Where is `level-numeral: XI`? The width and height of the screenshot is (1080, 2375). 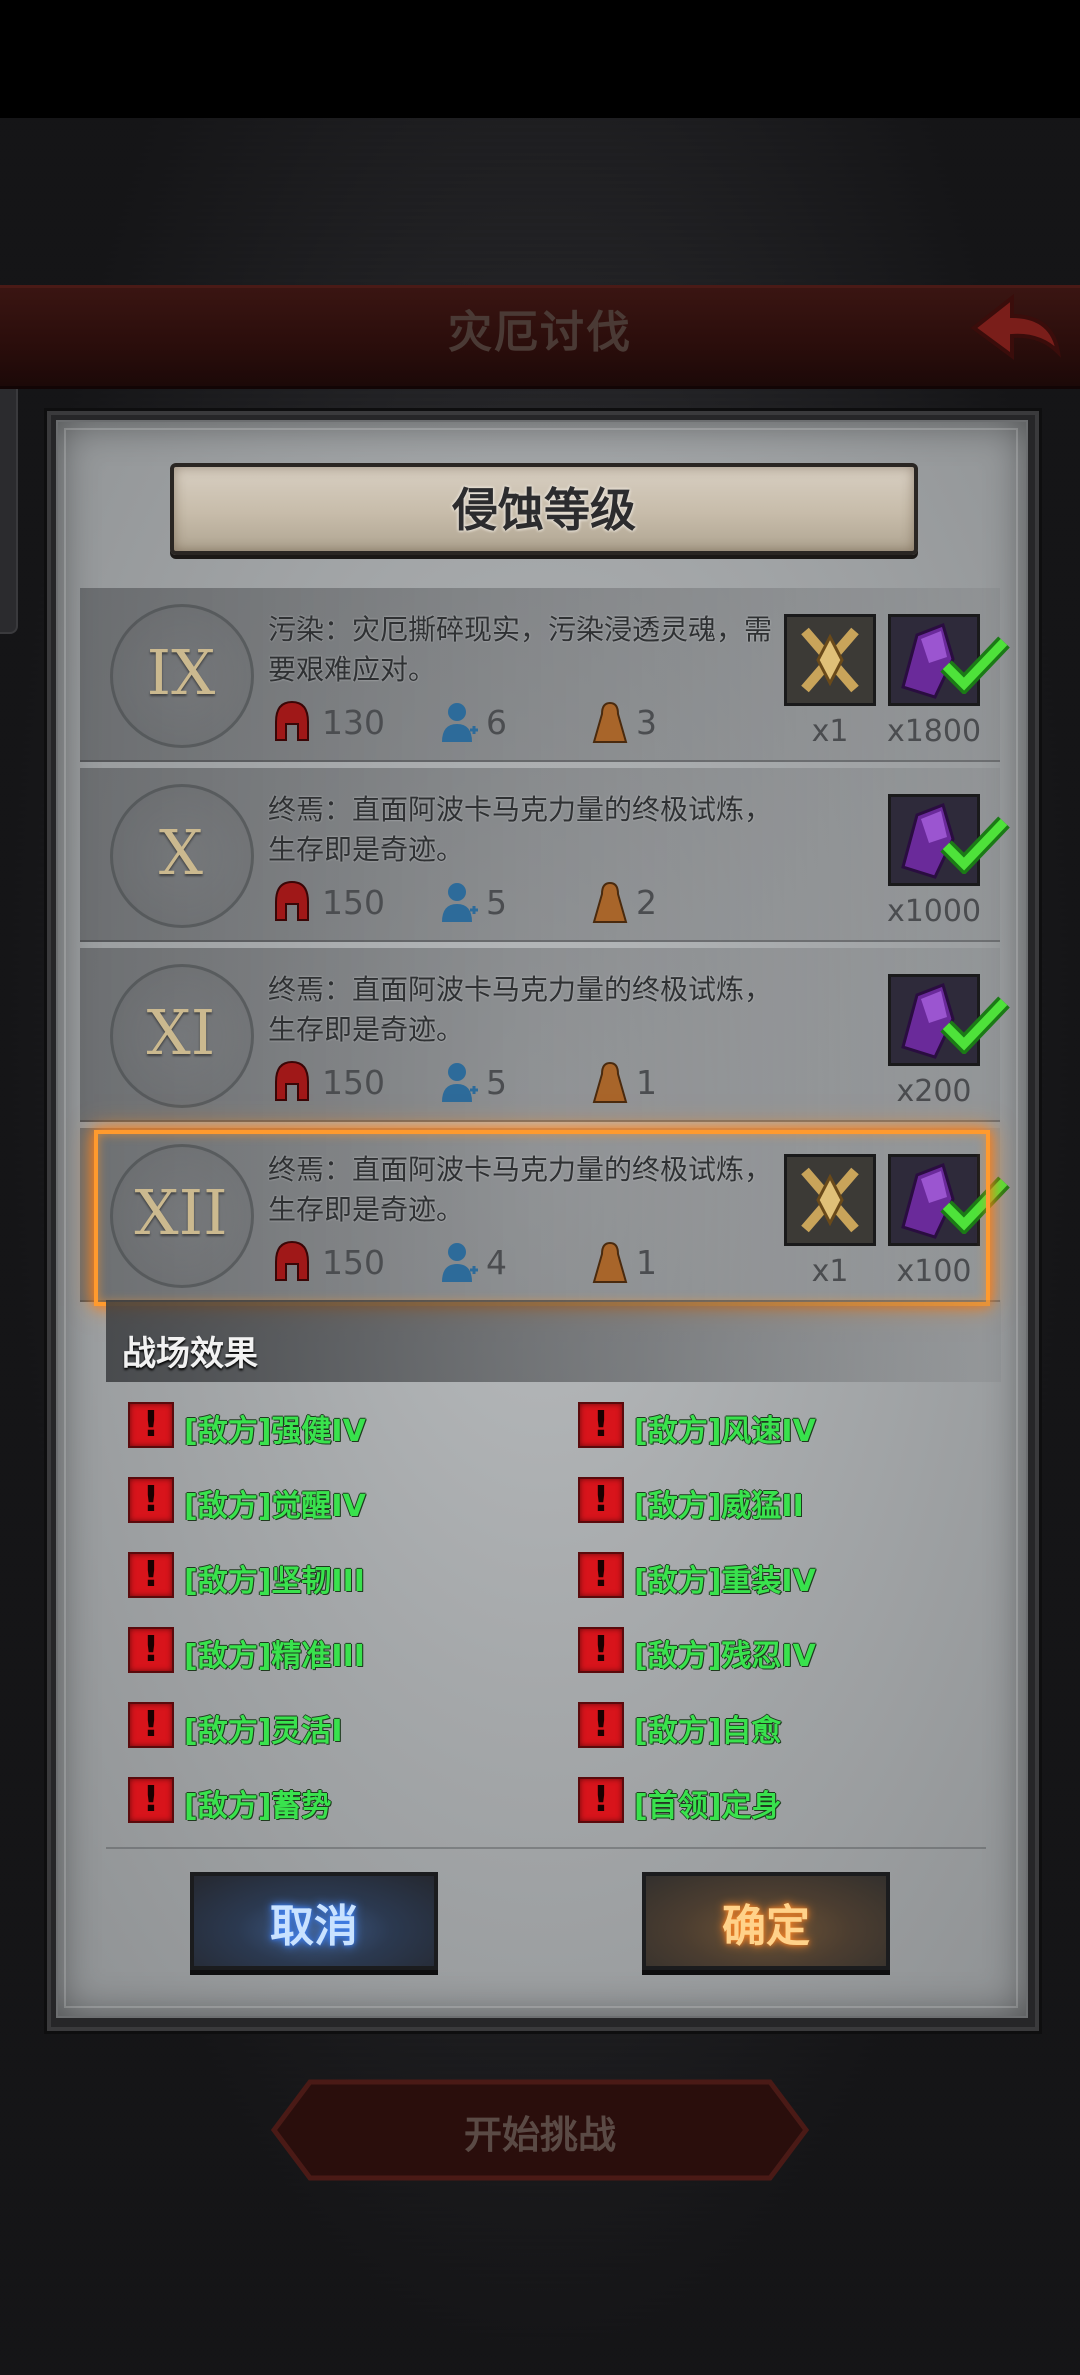
level-numeral: XI is located at coordinates (181, 1032).